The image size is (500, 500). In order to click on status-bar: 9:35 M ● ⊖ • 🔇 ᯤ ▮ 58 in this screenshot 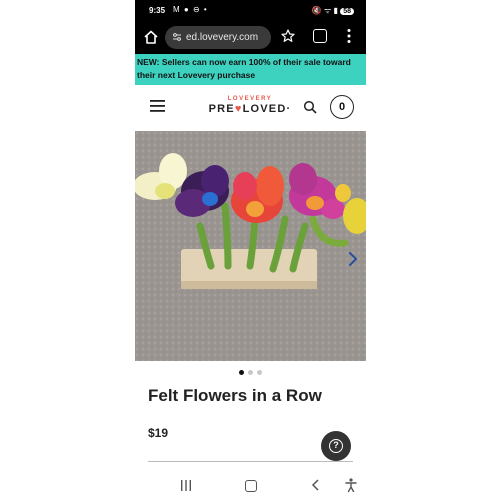, I will do `click(250, 11)`.